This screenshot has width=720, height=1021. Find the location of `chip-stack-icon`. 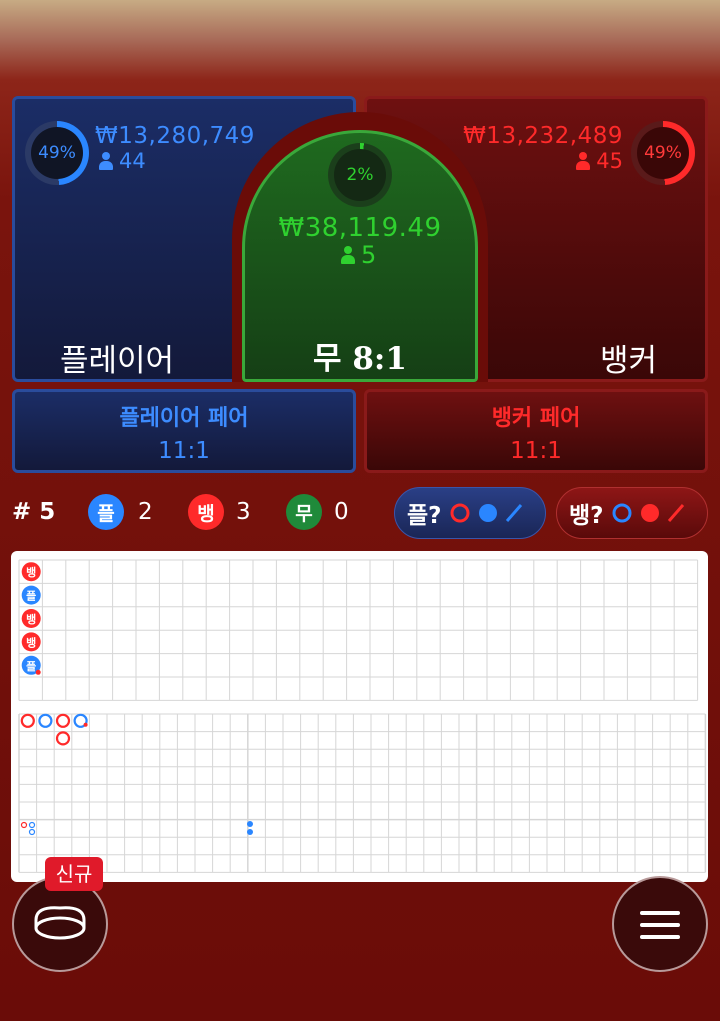

chip-stack-icon is located at coordinates (60, 923).